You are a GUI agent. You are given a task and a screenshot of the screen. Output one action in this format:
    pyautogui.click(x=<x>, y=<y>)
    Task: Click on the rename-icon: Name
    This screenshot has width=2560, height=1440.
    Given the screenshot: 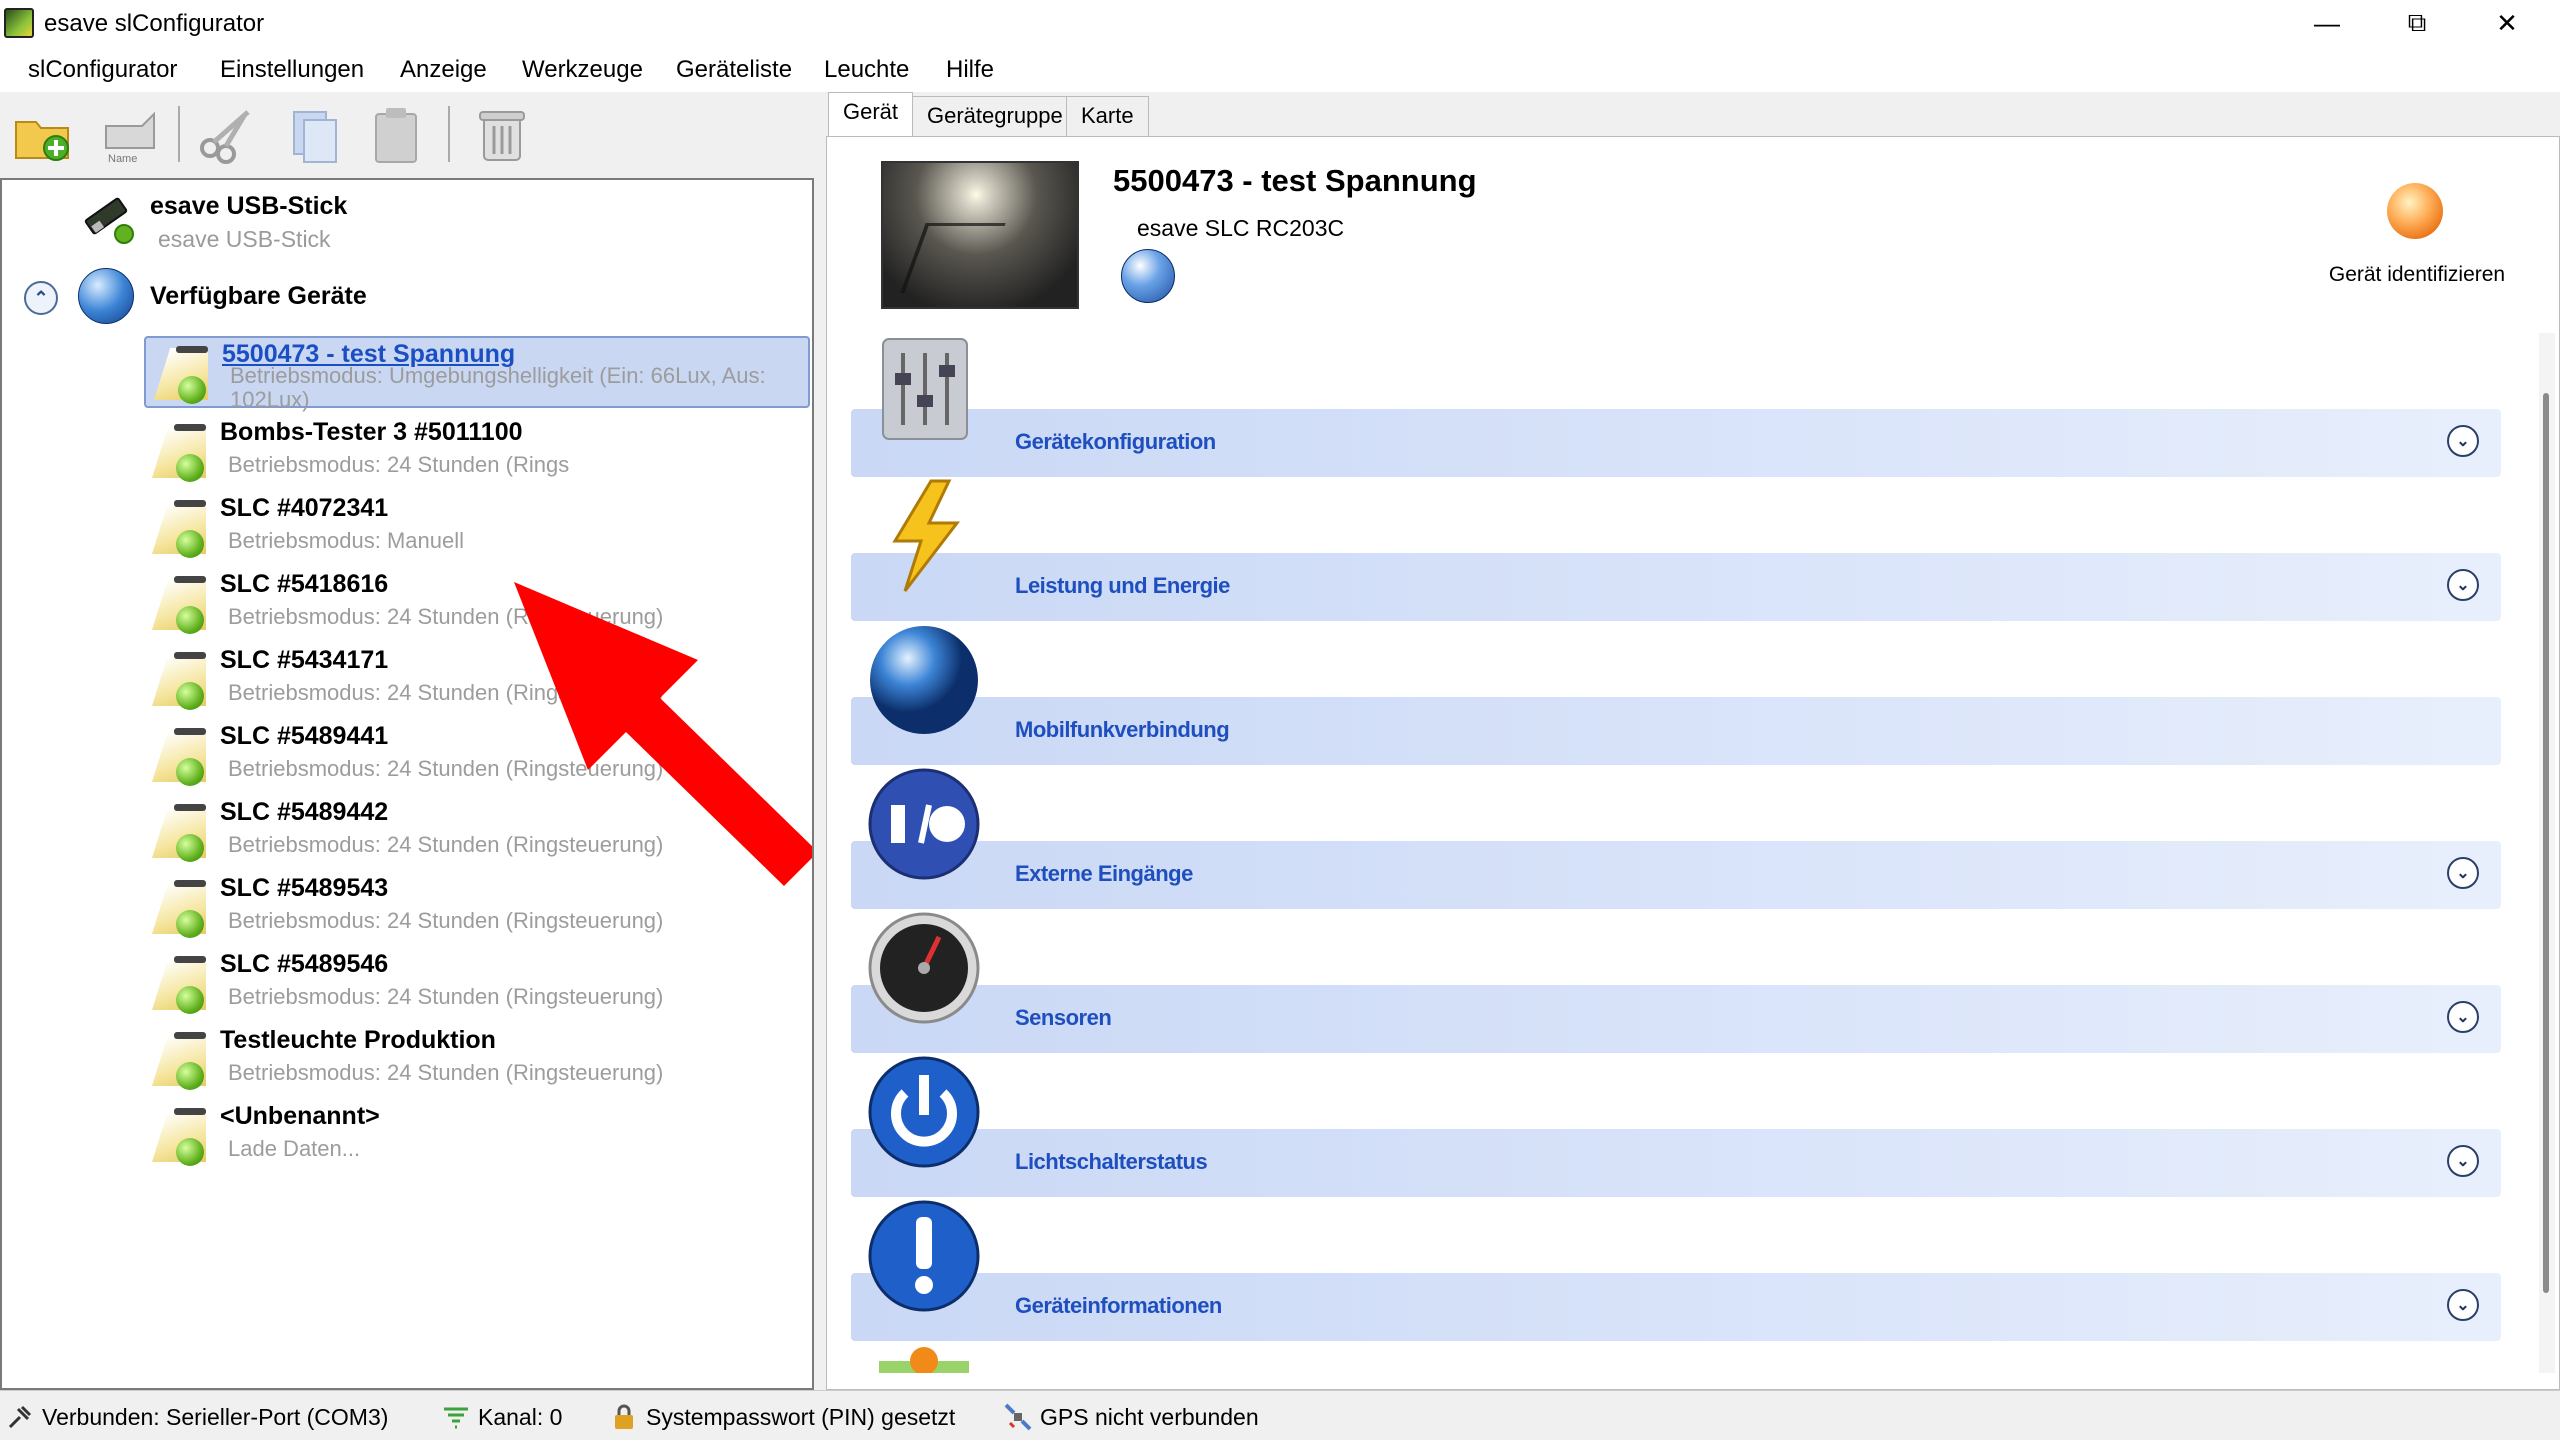 What is the action you would take?
    pyautogui.click(x=130, y=138)
    